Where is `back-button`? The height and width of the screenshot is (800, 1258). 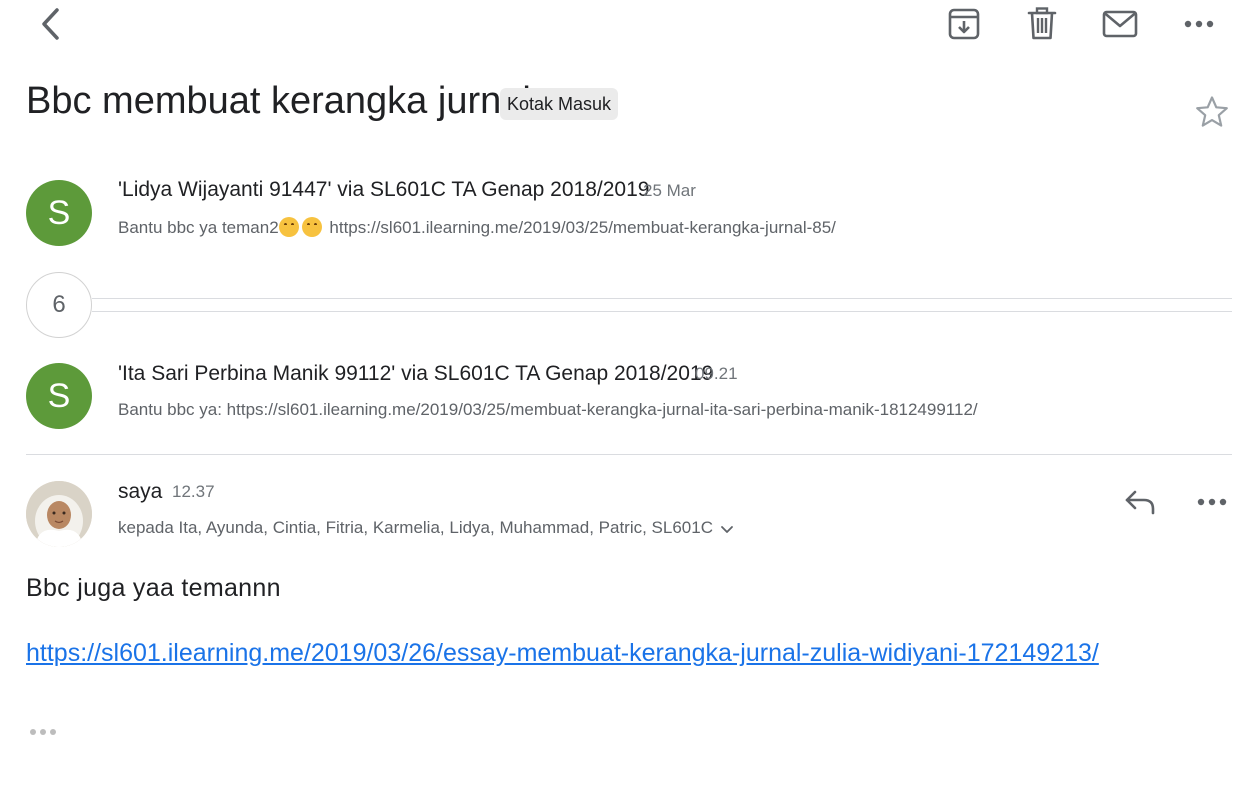 back-button is located at coordinates (50, 24).